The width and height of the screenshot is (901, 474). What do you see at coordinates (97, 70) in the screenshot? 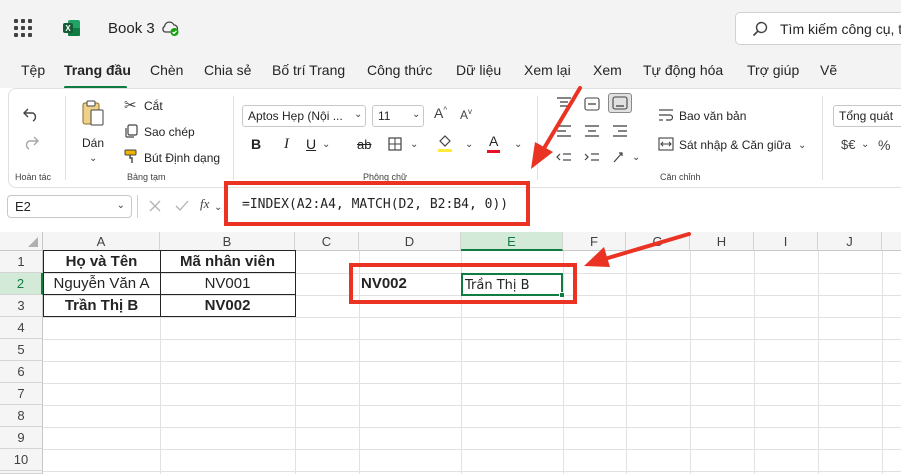
I see `tab-home: Trang đầu` at bounding box center [97, 70].